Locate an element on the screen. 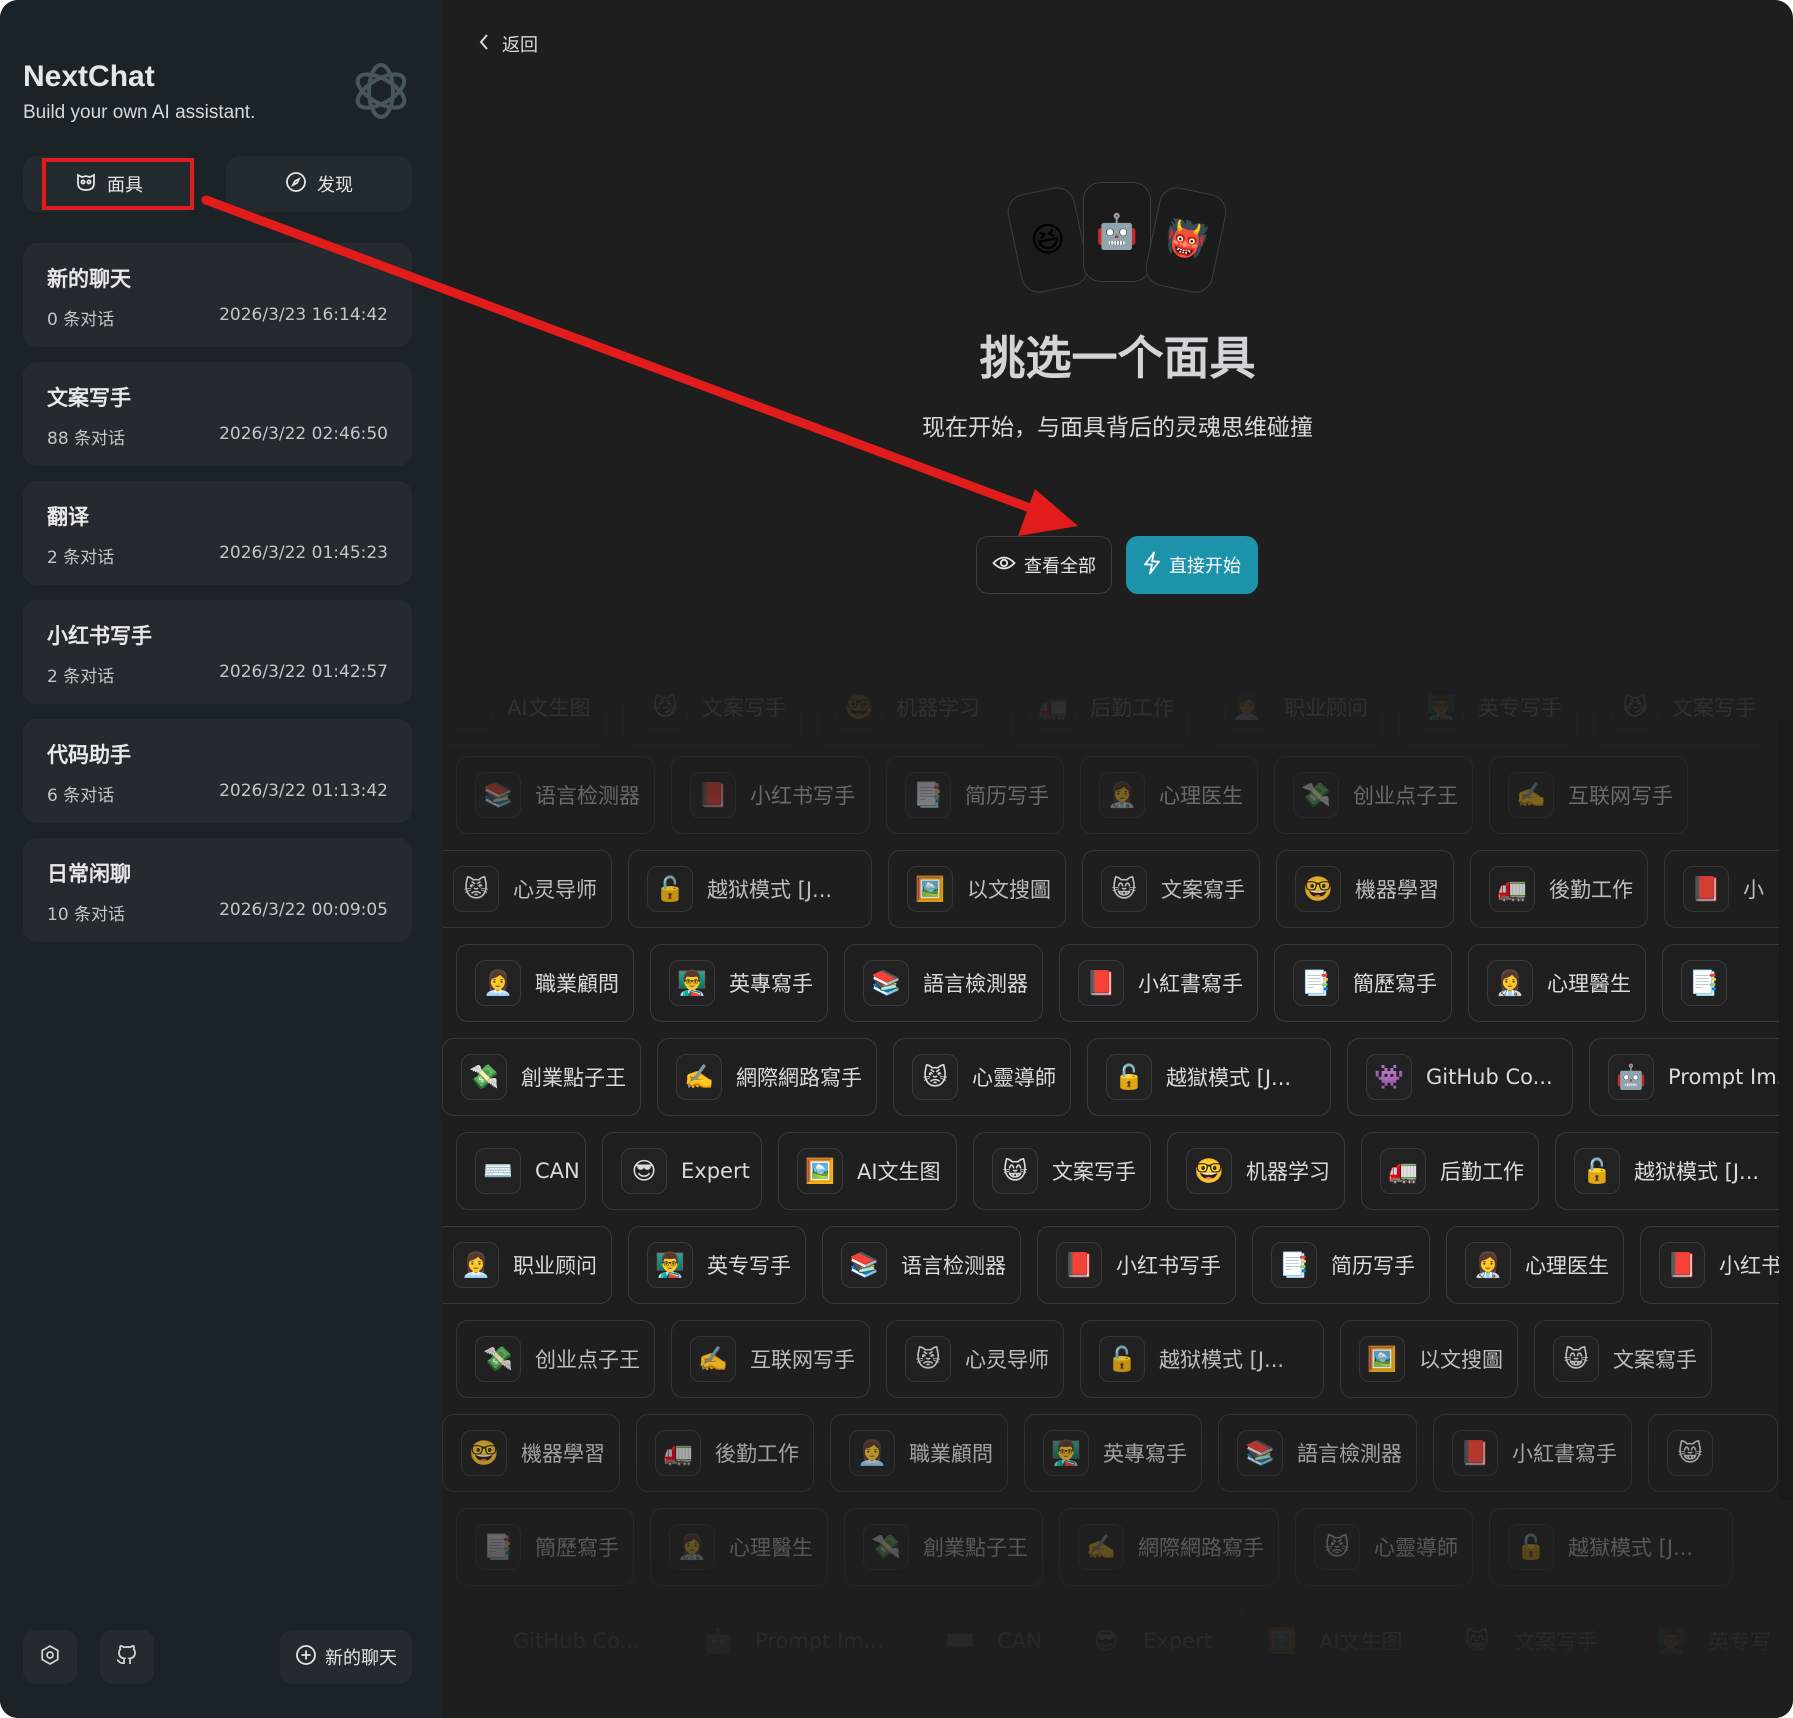 The width and height of the screenshot is (1793, 1718). github-button is located at coordinates (127, 1657).